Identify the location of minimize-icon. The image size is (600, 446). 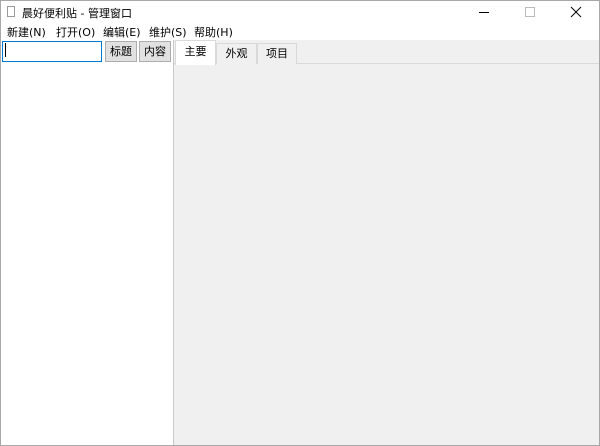
(484, 12).